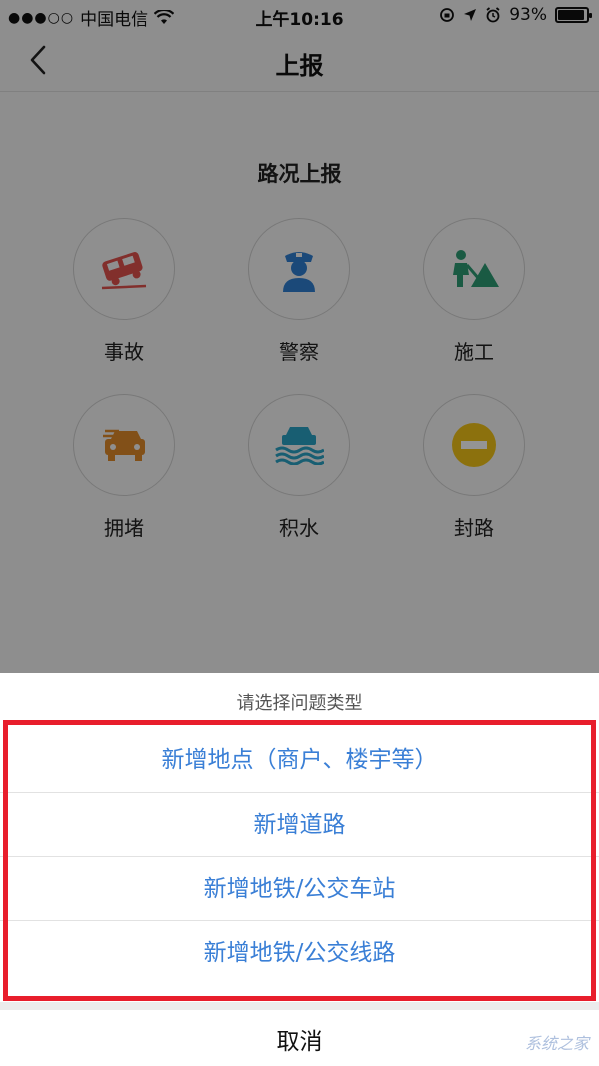 The width and height of the screenshot is (599, 1066). Describe the element at coordinates (299, 952) in the screenshot. I see `option-add-transit-line: 新增地铁/公交线路` at that location.